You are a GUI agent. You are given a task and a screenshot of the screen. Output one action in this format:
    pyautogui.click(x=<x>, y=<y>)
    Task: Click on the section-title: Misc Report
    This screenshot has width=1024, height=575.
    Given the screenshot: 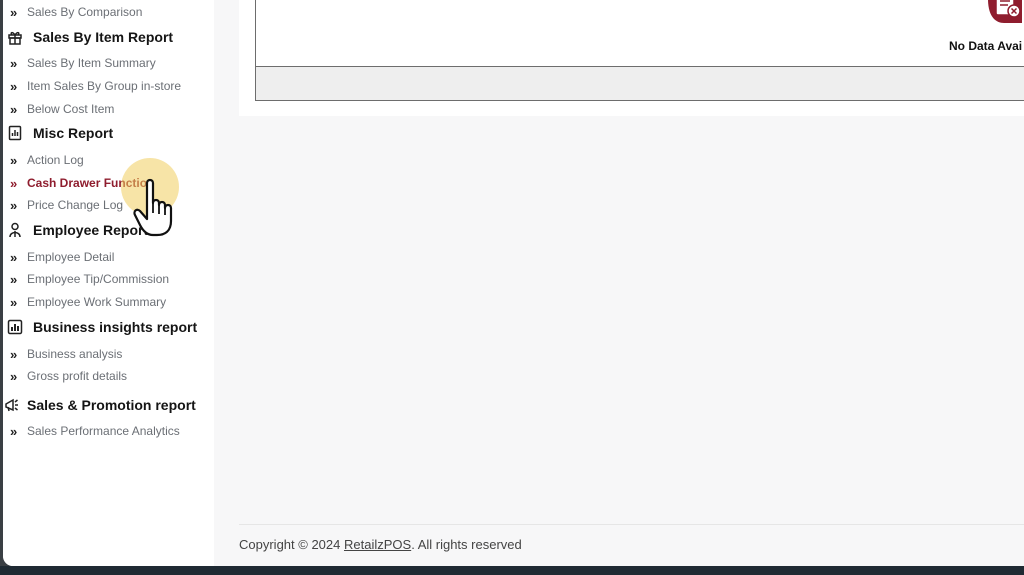 What is the action you would take?
    pyautogui.click(x=73, y=133)
    